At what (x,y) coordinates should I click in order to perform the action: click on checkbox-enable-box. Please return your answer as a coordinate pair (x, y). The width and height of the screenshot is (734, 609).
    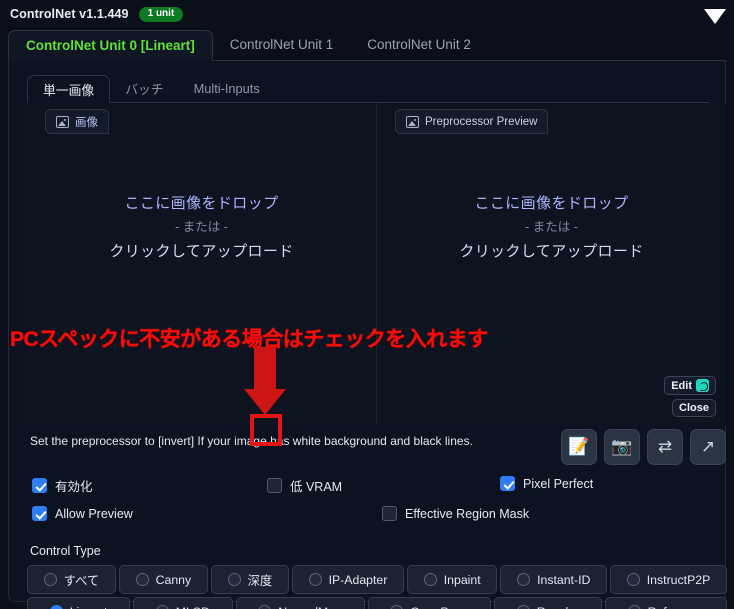
    Looking at the image, I should click on (39, 485).